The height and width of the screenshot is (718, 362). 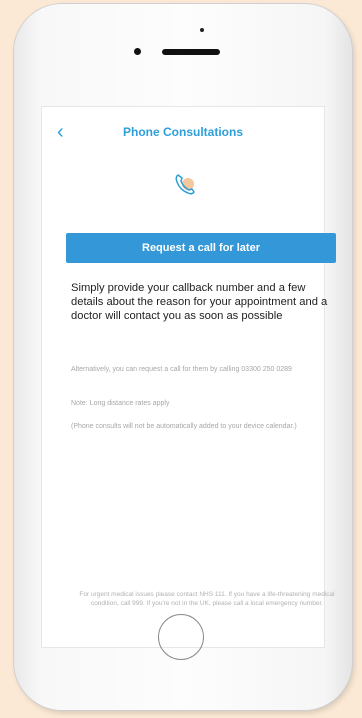 I want to click on proximity-sensor, so click(x=137, y=51).